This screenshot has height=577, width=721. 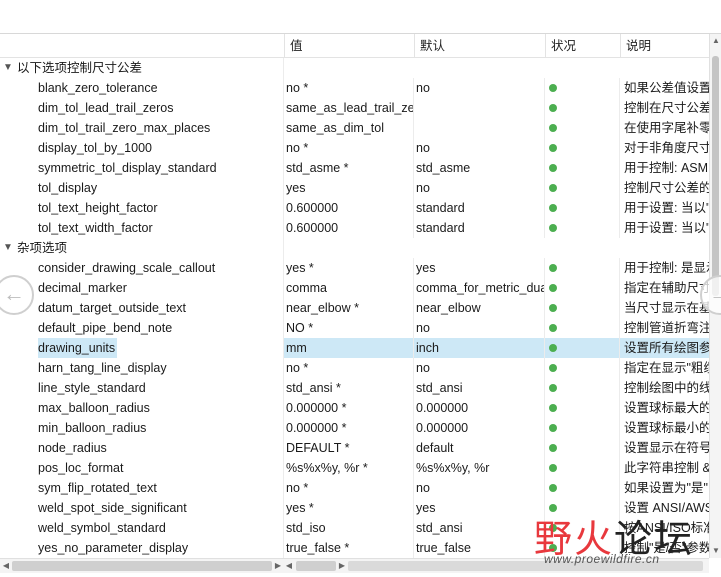 I want to click on option-value: DEFAULT *, so click(x=349, y=448).